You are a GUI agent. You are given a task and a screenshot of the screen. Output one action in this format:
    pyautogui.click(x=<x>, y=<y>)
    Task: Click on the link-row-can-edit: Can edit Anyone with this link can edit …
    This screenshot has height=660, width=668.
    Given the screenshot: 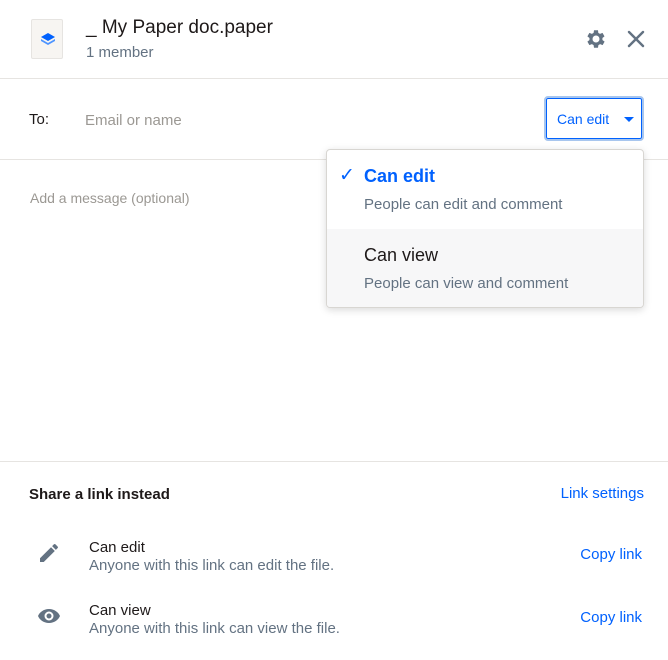 What is the action you would take?
    pyautogui.click(x=334, y=560)
    